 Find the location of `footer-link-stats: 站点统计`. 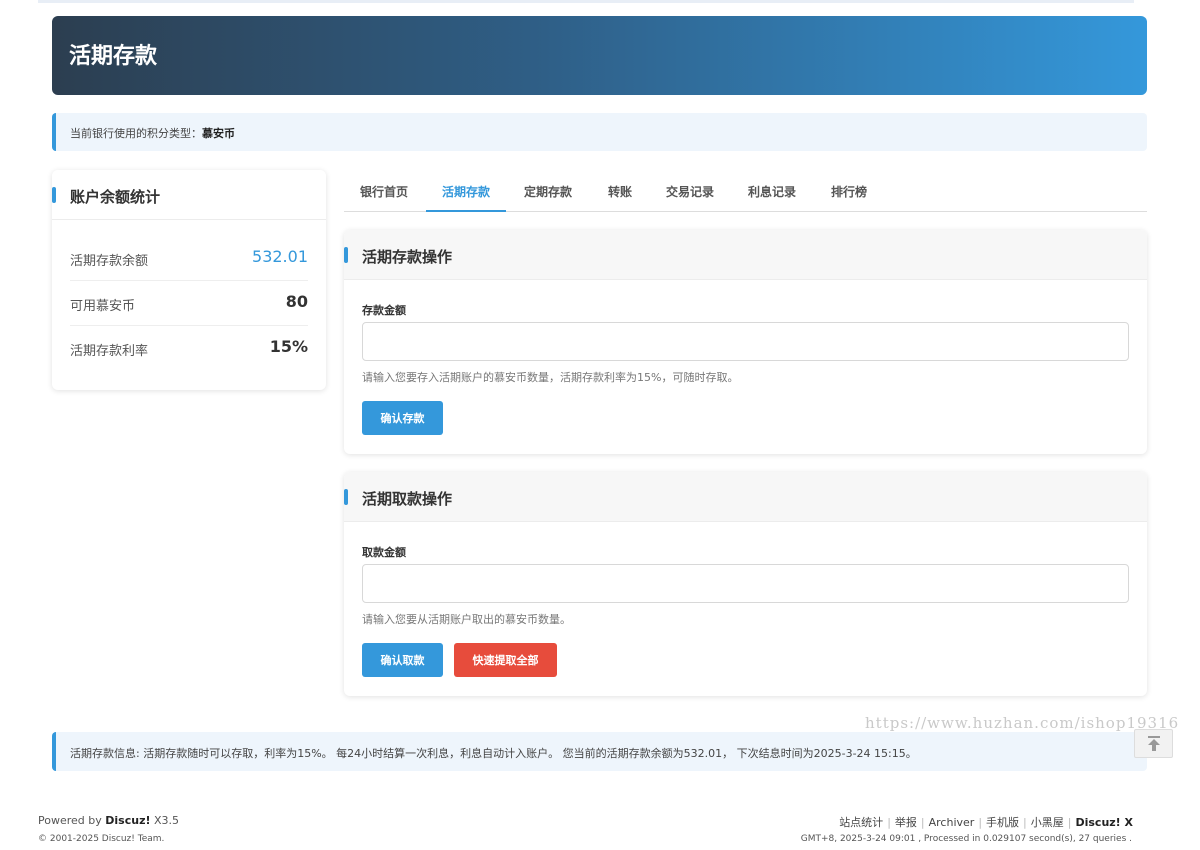

footer-link-stats: 站点统计 is located at coordinates (861, 822).